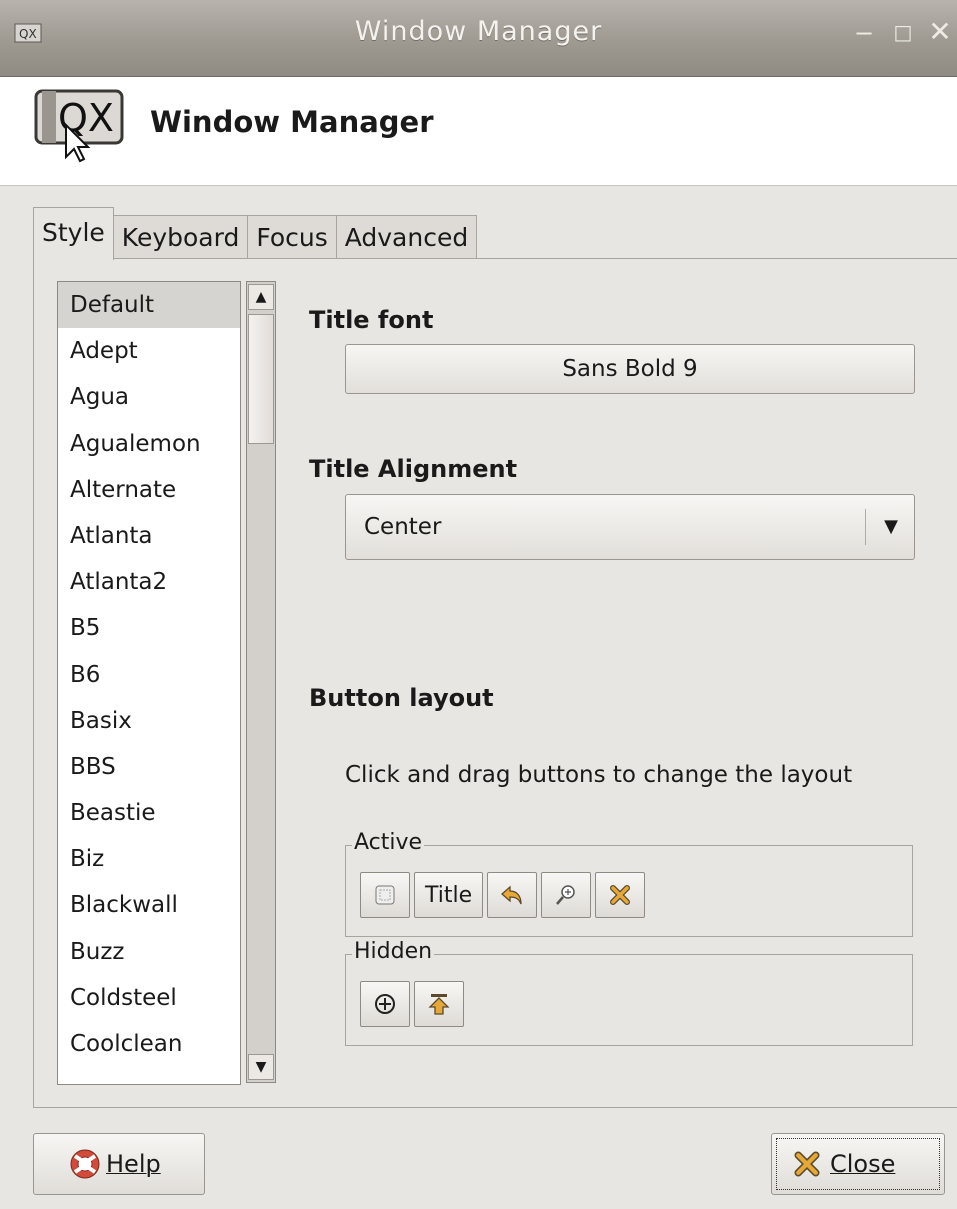  Describe the element at coordinates (449, 895) in the screenshot. I see `title-layout-button: Title` at that location.